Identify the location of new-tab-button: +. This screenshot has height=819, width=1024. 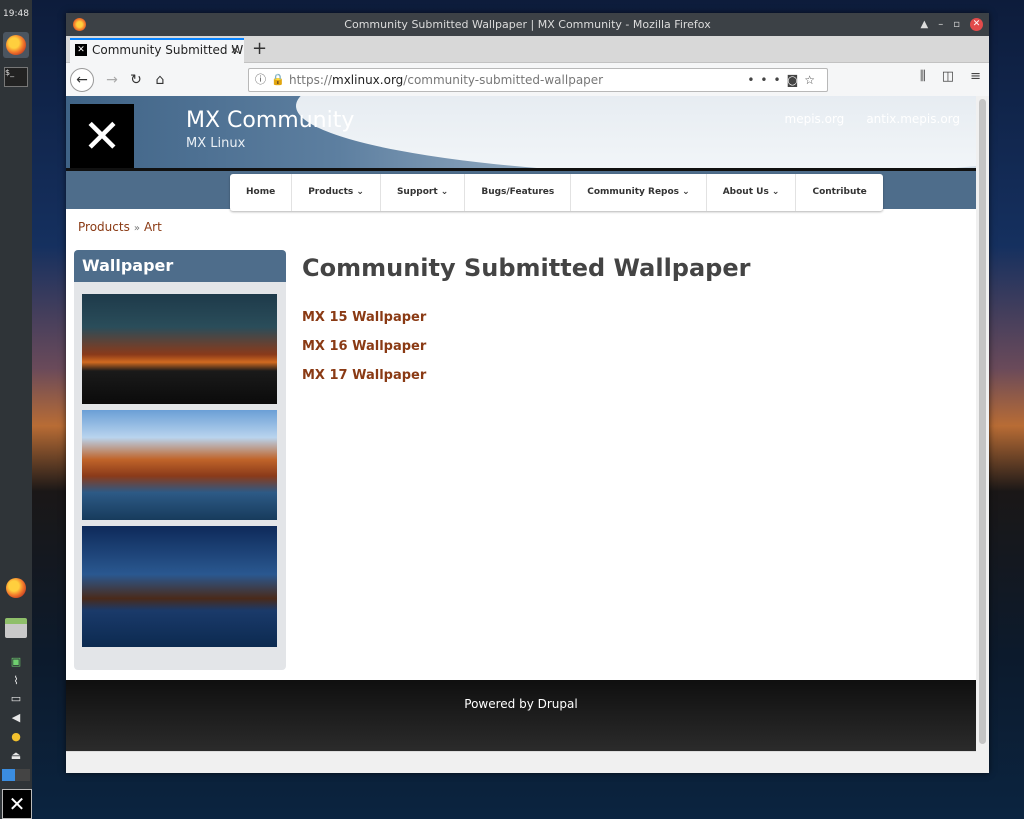
(259, 49).